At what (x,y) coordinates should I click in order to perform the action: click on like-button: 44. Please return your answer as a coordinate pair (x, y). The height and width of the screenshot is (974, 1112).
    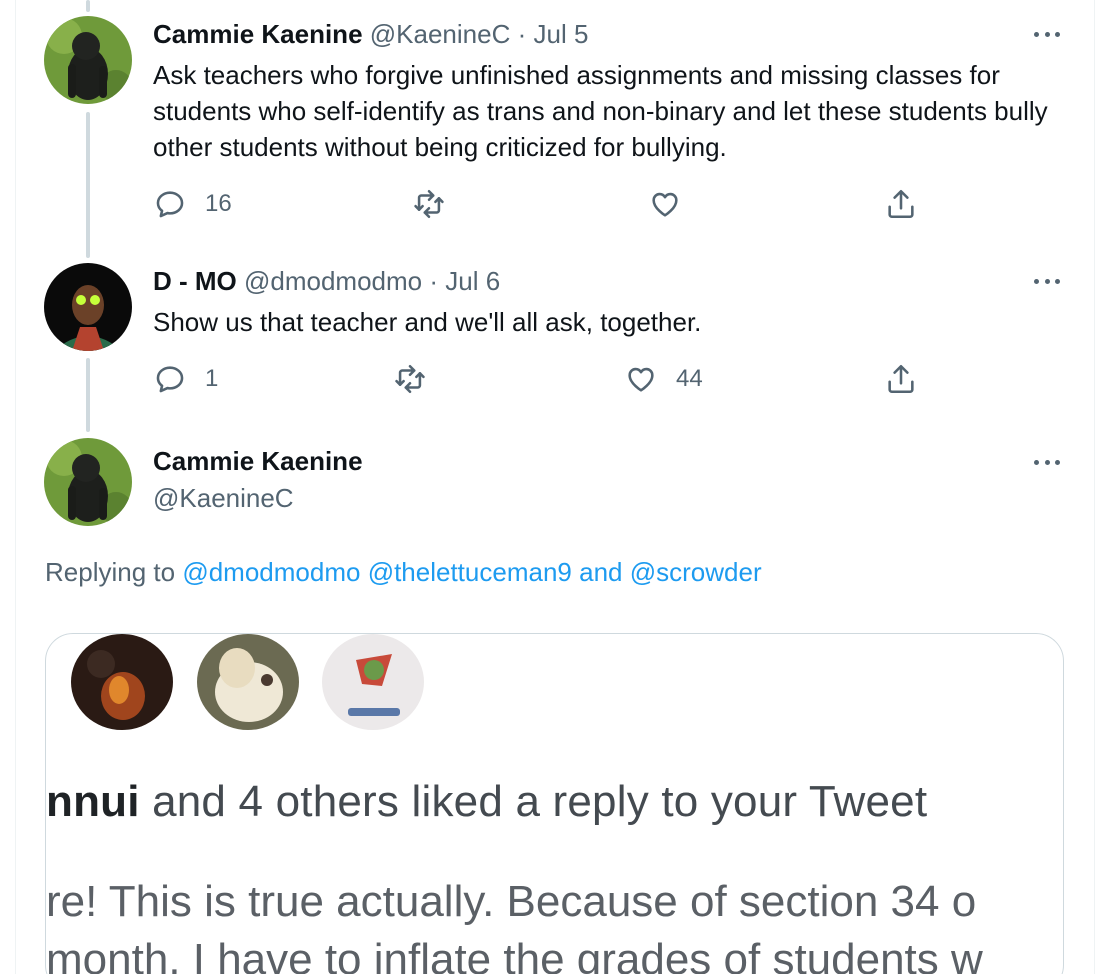
    Looking at the image, I should click on (663, 379).